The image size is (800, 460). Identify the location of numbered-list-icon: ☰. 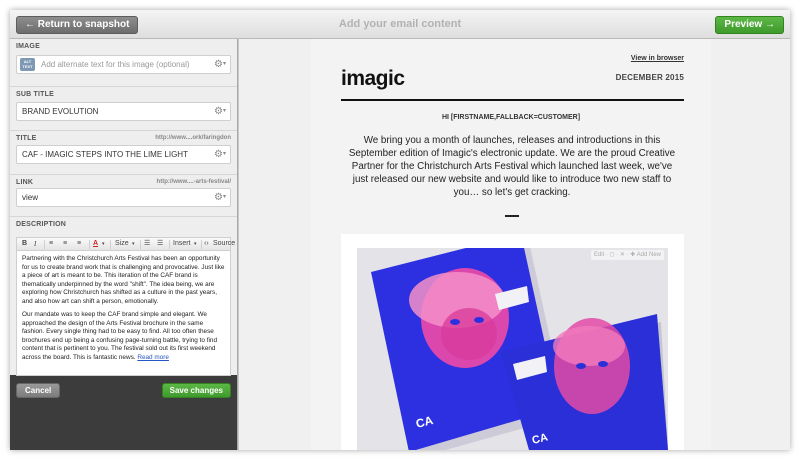
(147, 244).